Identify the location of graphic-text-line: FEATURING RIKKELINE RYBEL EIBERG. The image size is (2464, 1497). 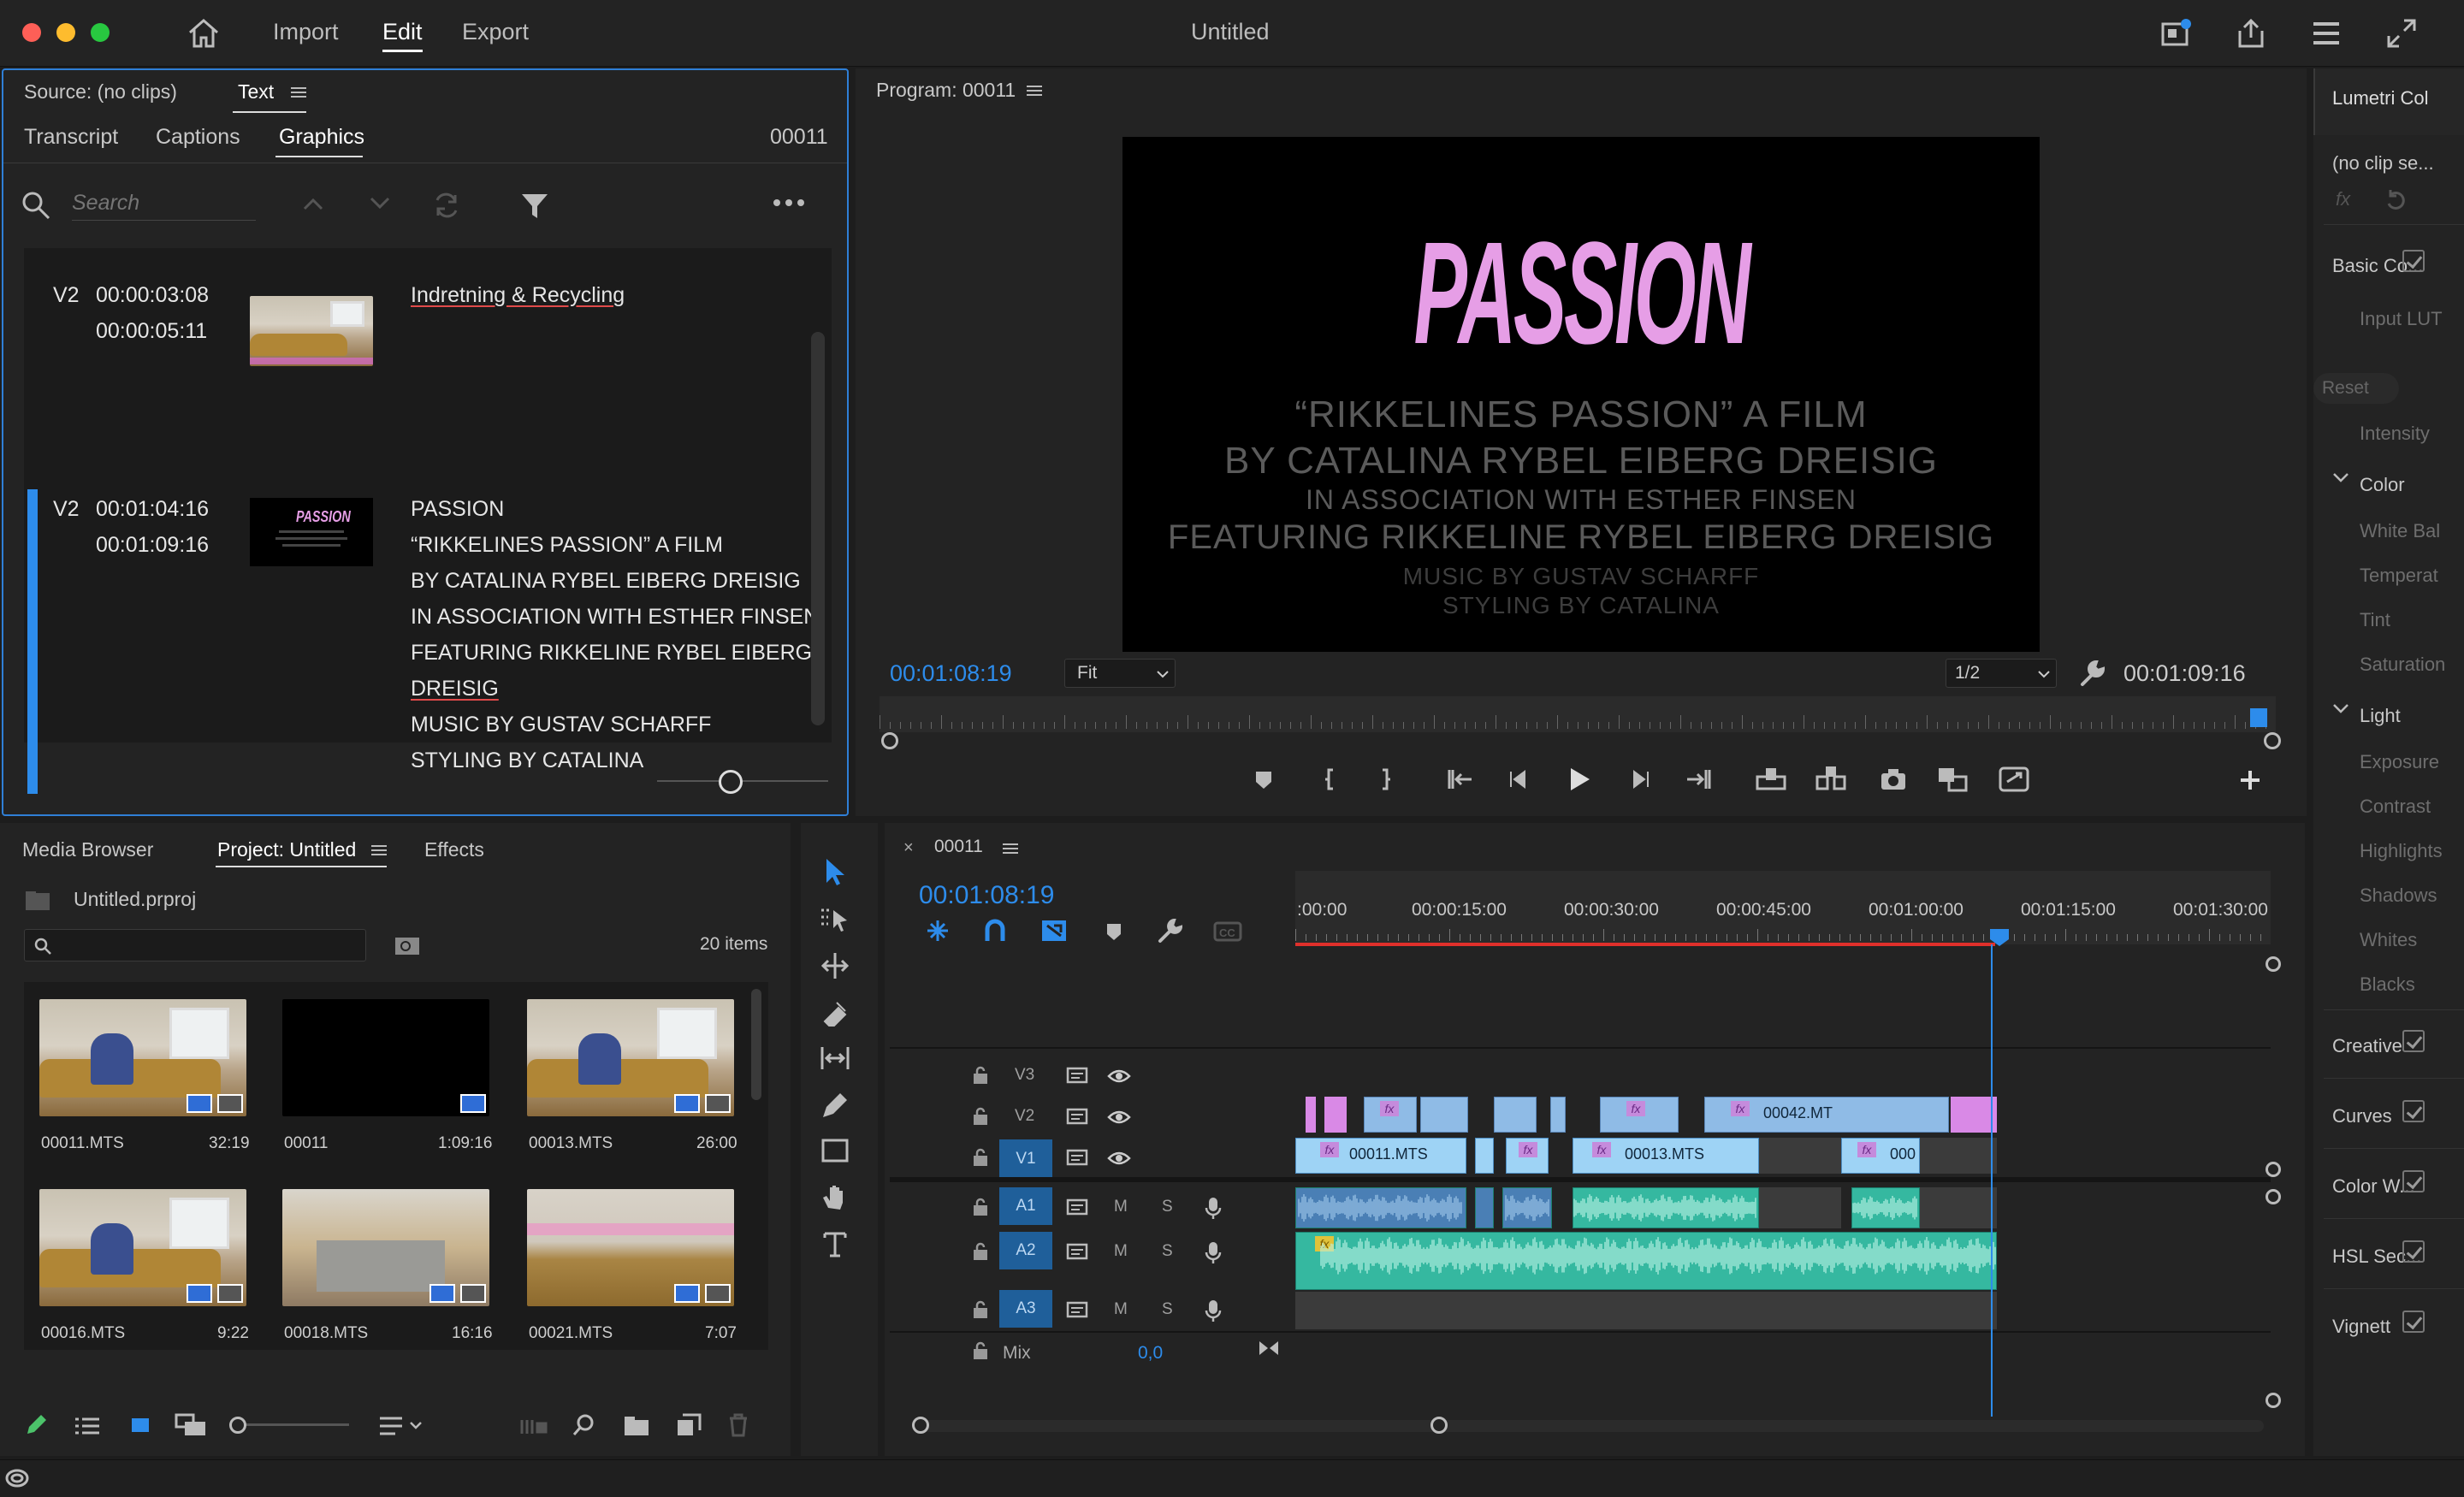
(611, 653).